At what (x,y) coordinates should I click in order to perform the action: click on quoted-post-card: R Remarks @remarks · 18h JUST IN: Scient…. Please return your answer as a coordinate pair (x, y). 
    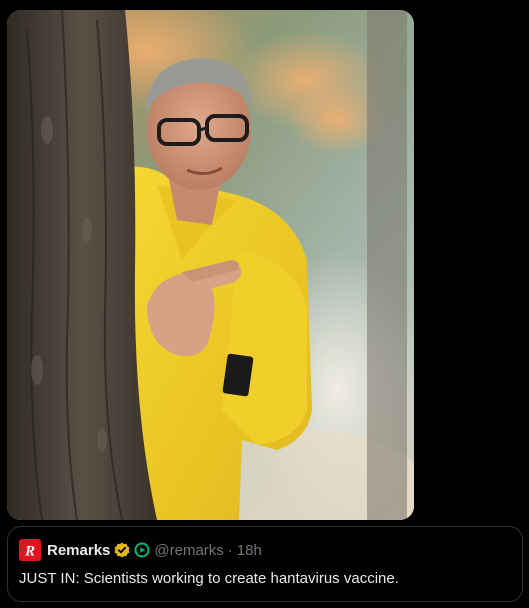
    Looking at the image, I should click on (265, 564).